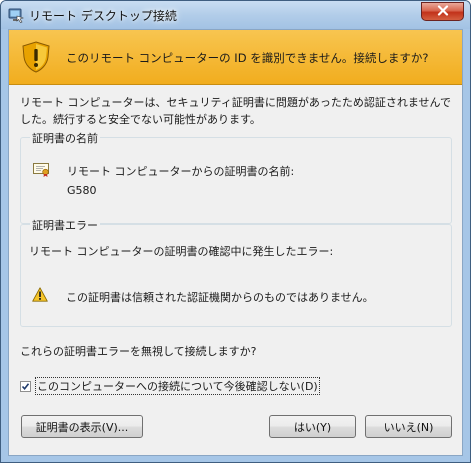 This screenshot has height=463, width=471. Describe the element at coordinates (247, 58) in the screenshot. I see `banner-message: このリモート コンピューターの ID を識別できません。接続しますか?` at that location.